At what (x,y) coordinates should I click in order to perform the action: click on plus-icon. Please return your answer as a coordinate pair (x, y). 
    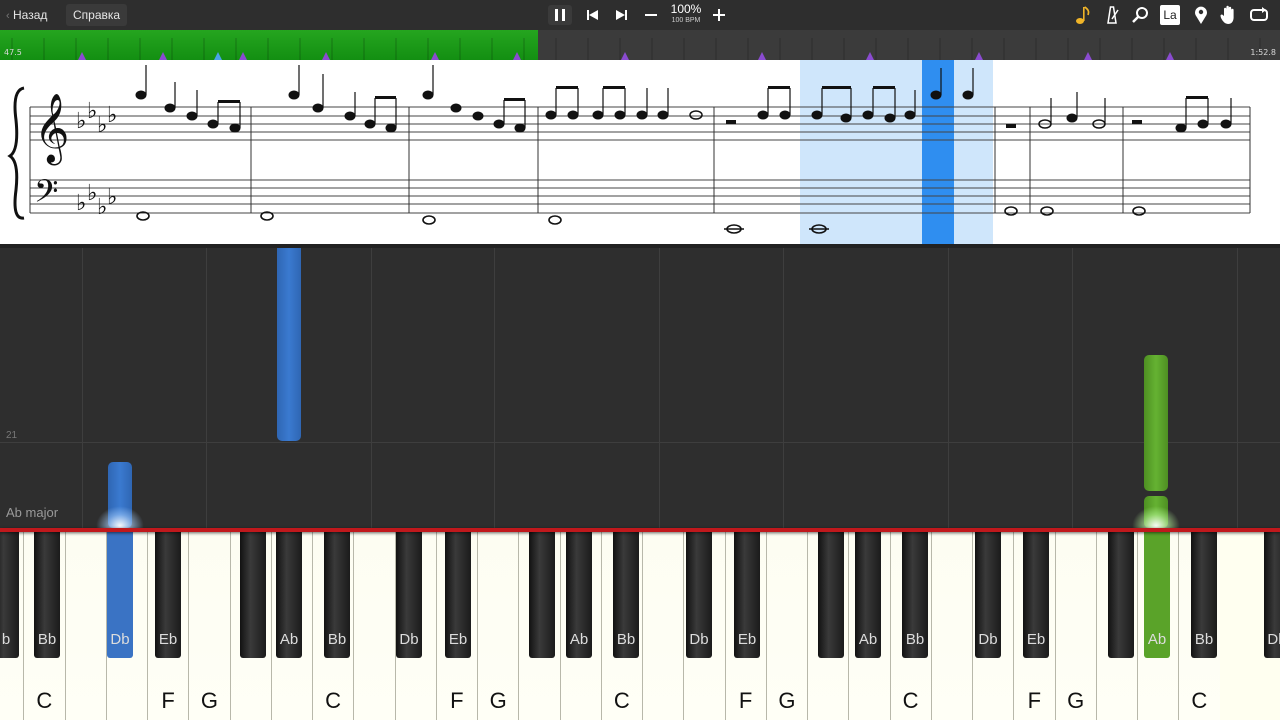
    Looking at the image, I should click on (719, 15).